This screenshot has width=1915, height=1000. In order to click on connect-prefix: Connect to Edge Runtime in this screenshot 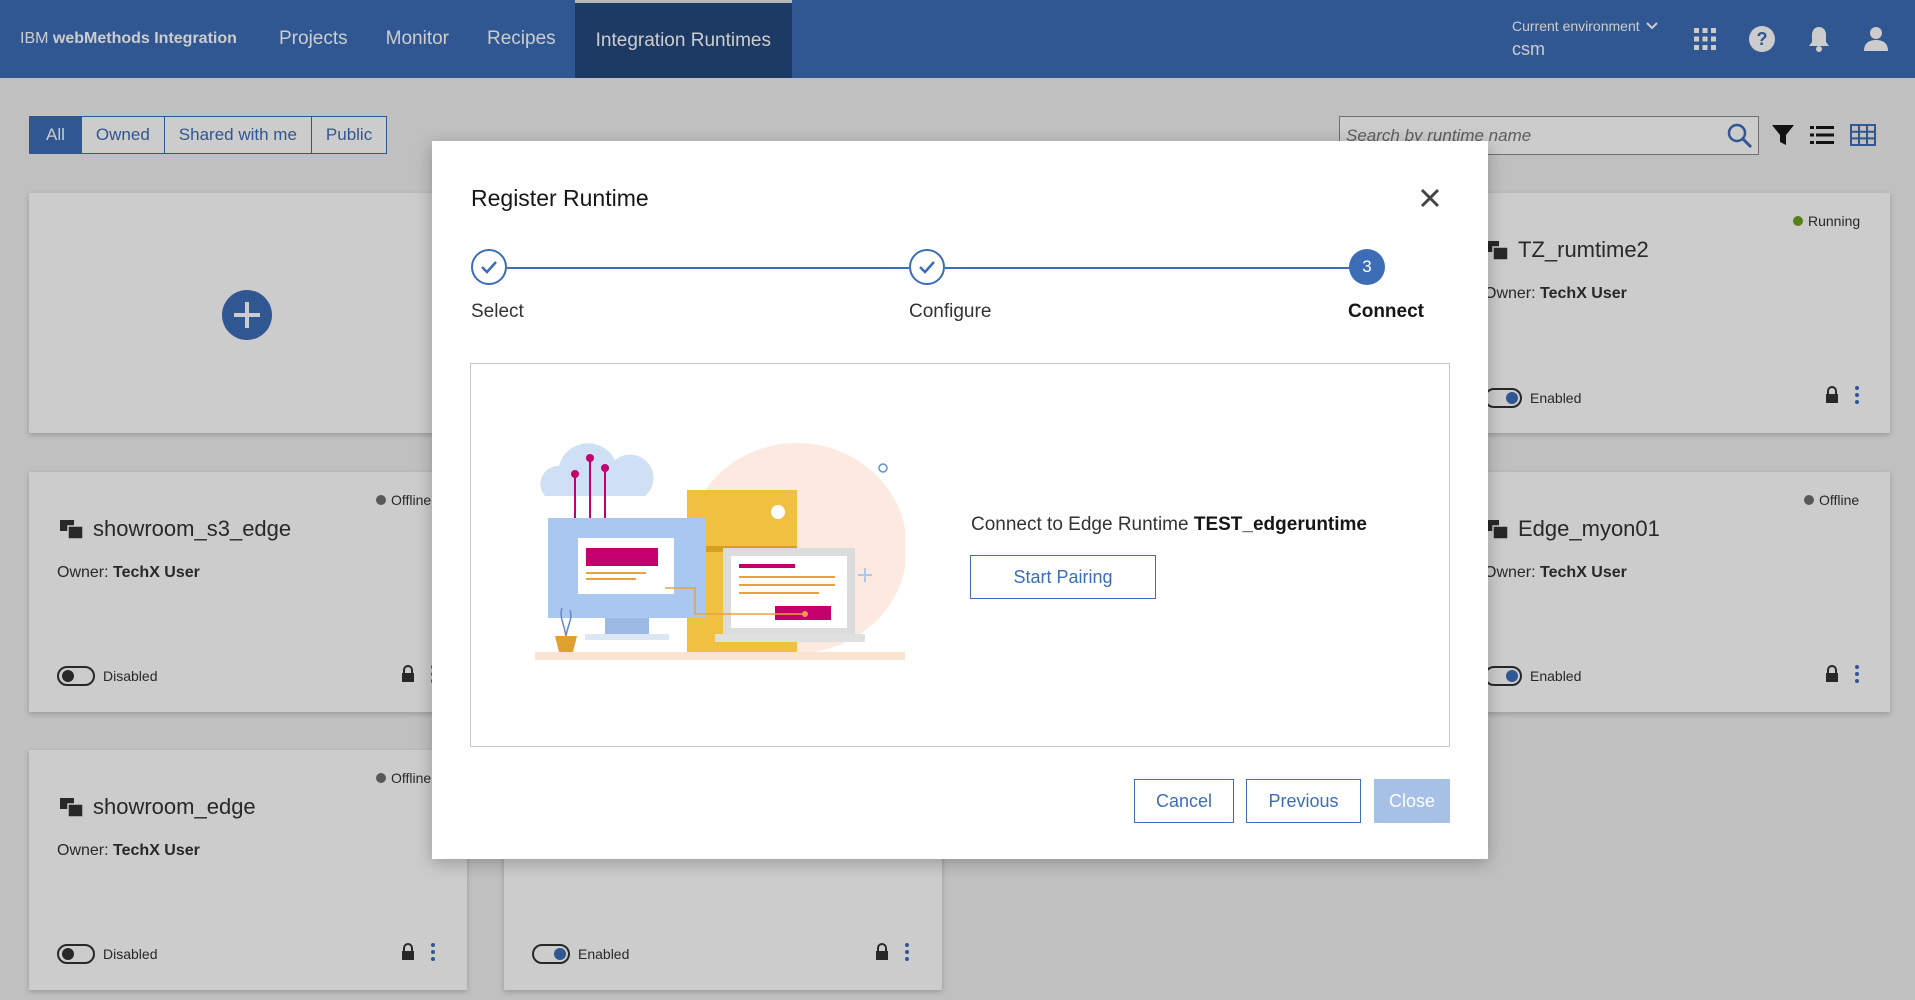, I will do `click(1082, 524)`.